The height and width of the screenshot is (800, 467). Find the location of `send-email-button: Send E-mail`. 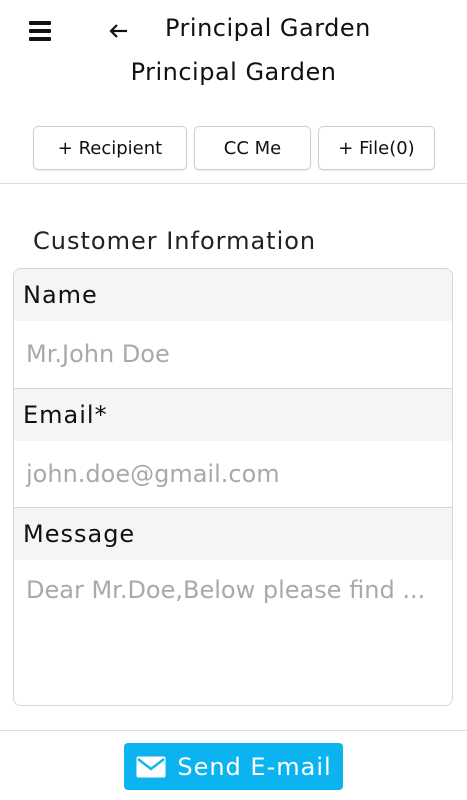

send-email-button: Send E-mail is located at coordinates (233, 766).